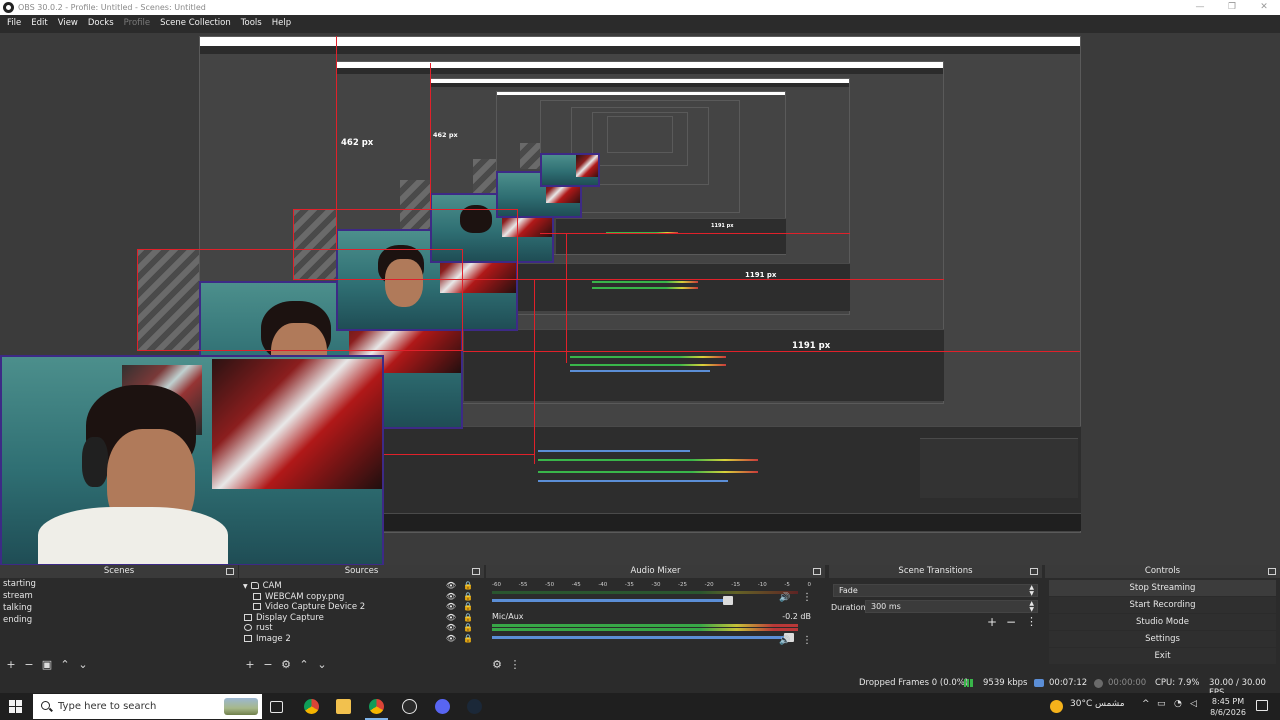  Describe the element at coordinates (15, 706) in the screenshot. I see `windows-start-icon` at that location.